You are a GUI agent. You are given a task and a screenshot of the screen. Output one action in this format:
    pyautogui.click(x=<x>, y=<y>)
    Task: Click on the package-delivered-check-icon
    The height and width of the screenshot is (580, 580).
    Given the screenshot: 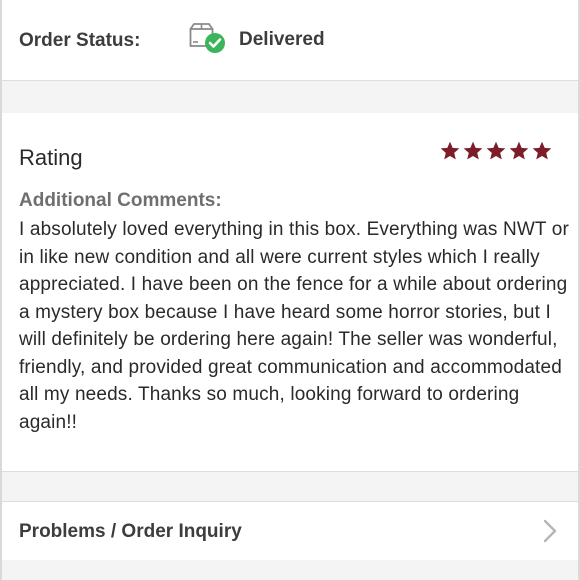 What is the action you would take?
    pyautogui.click(x=208, y=39)
    